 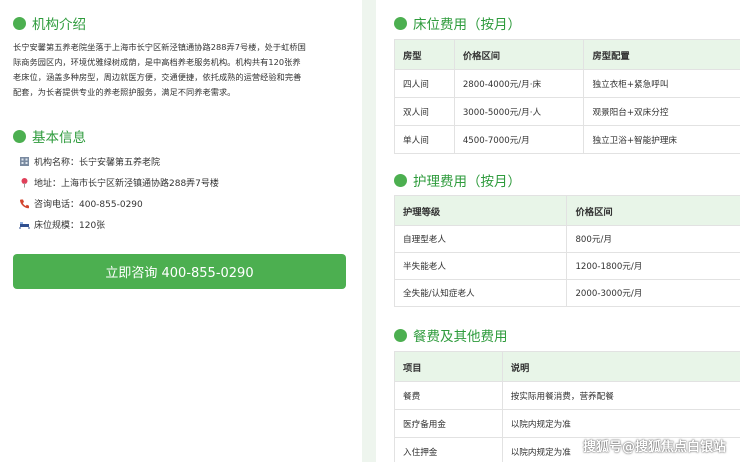 I want to click on table-header-row: 项目 说明, so click(x=567, y=366).